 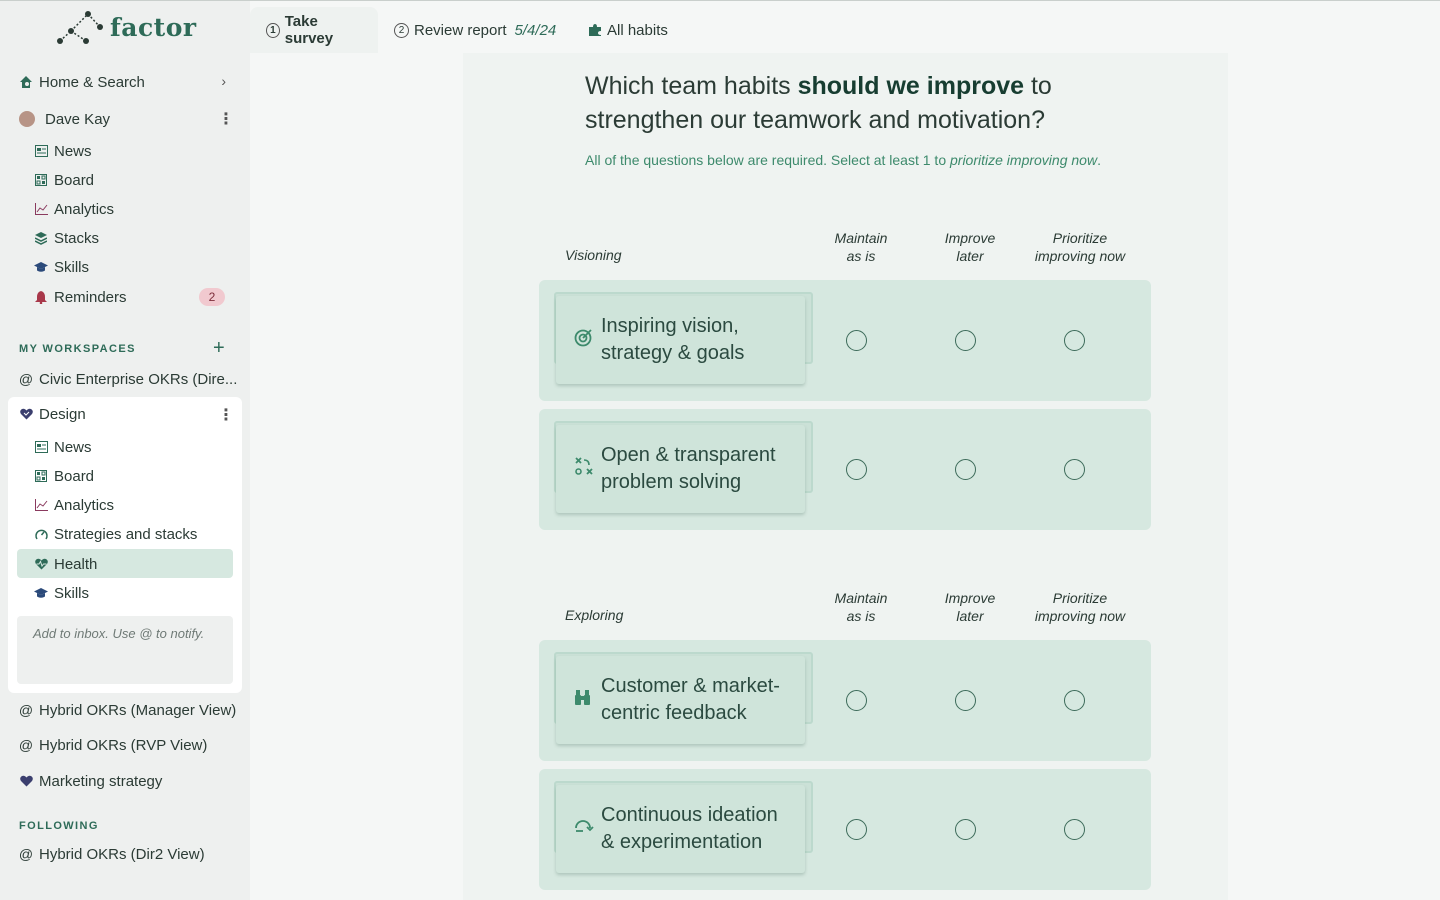 What do you see at coordinates (674, 713) in the screenshot?
I see `habit-title: centric feedback` at bounding box center [674, 713].